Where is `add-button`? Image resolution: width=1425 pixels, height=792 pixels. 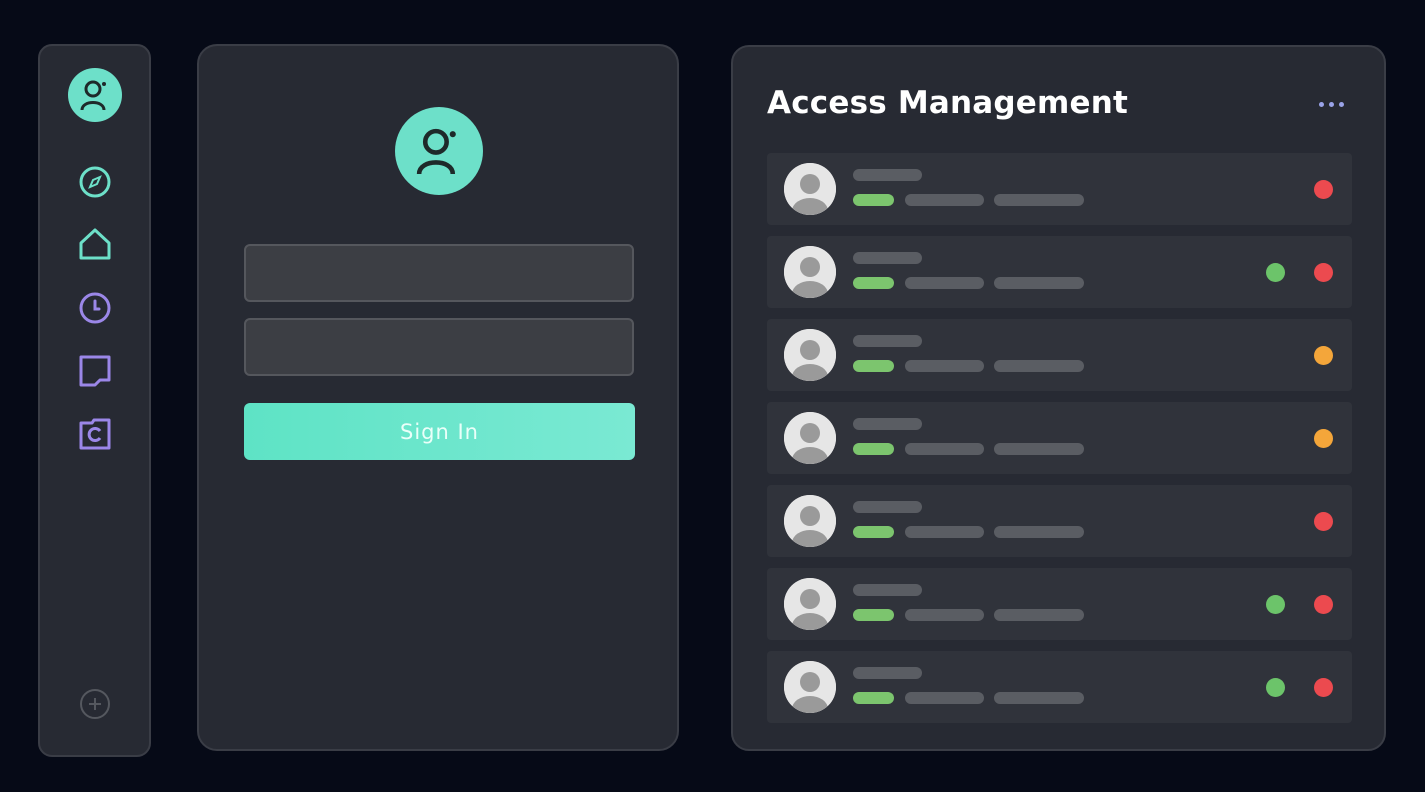 add-button is located at coordinates (95, 704).